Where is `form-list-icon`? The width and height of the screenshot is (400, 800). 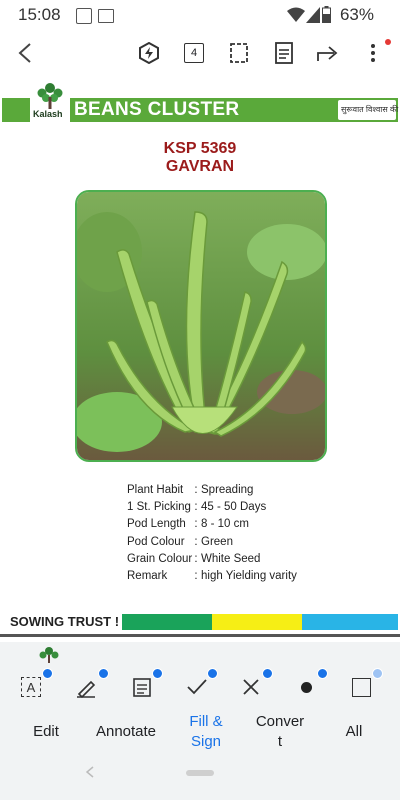 form-list-icon is located at coordinates (142, 687).